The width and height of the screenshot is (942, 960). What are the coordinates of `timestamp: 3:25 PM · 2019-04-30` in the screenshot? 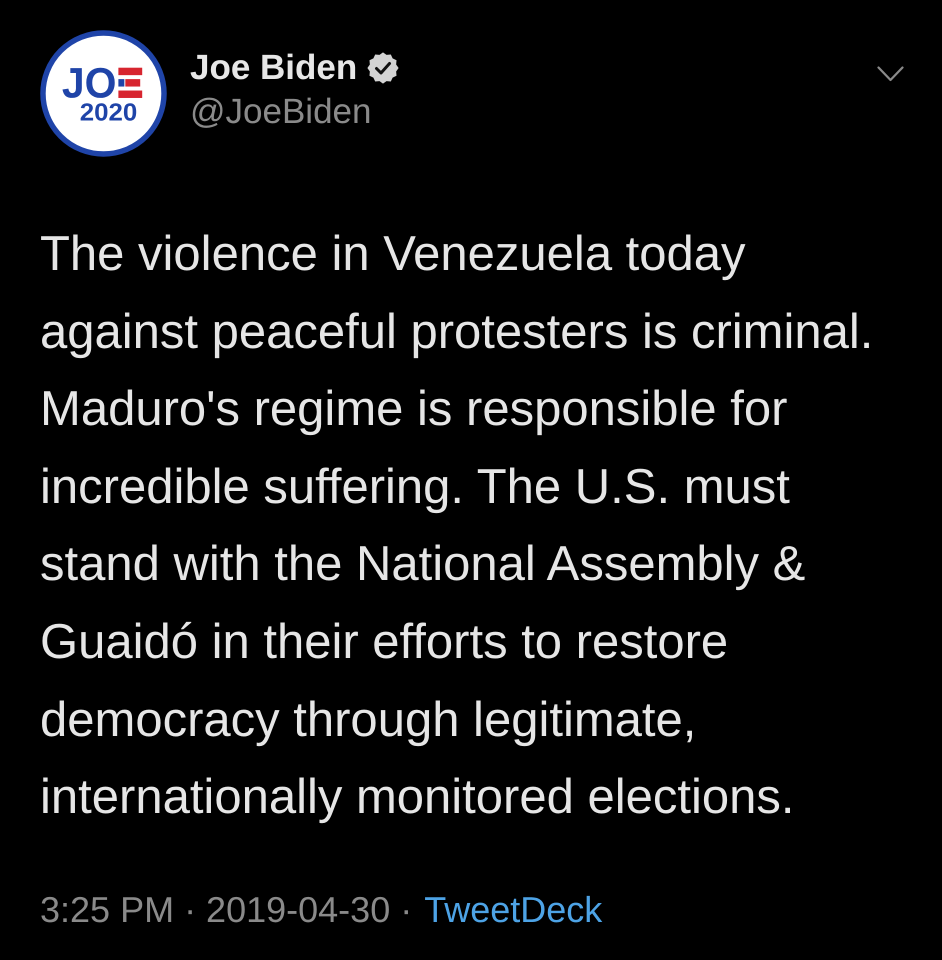 It's located at (215, 909).